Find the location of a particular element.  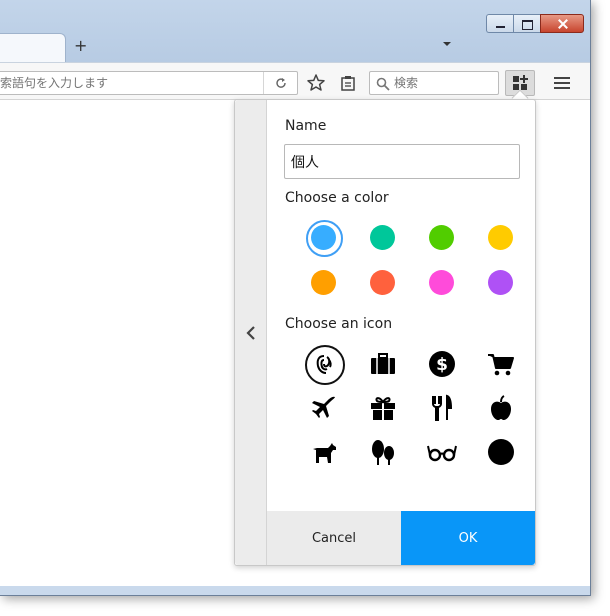

hamburger-menu-button is located at coordinates (562, 83).